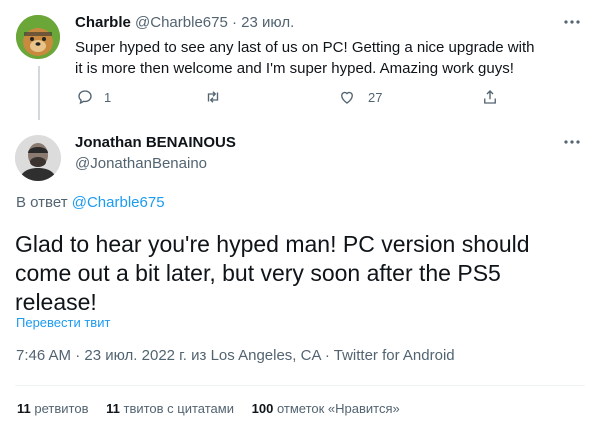  What do you see at coordinates (300, 385) in the screenshot?
I see `divider` at bounding box center [300, 385].